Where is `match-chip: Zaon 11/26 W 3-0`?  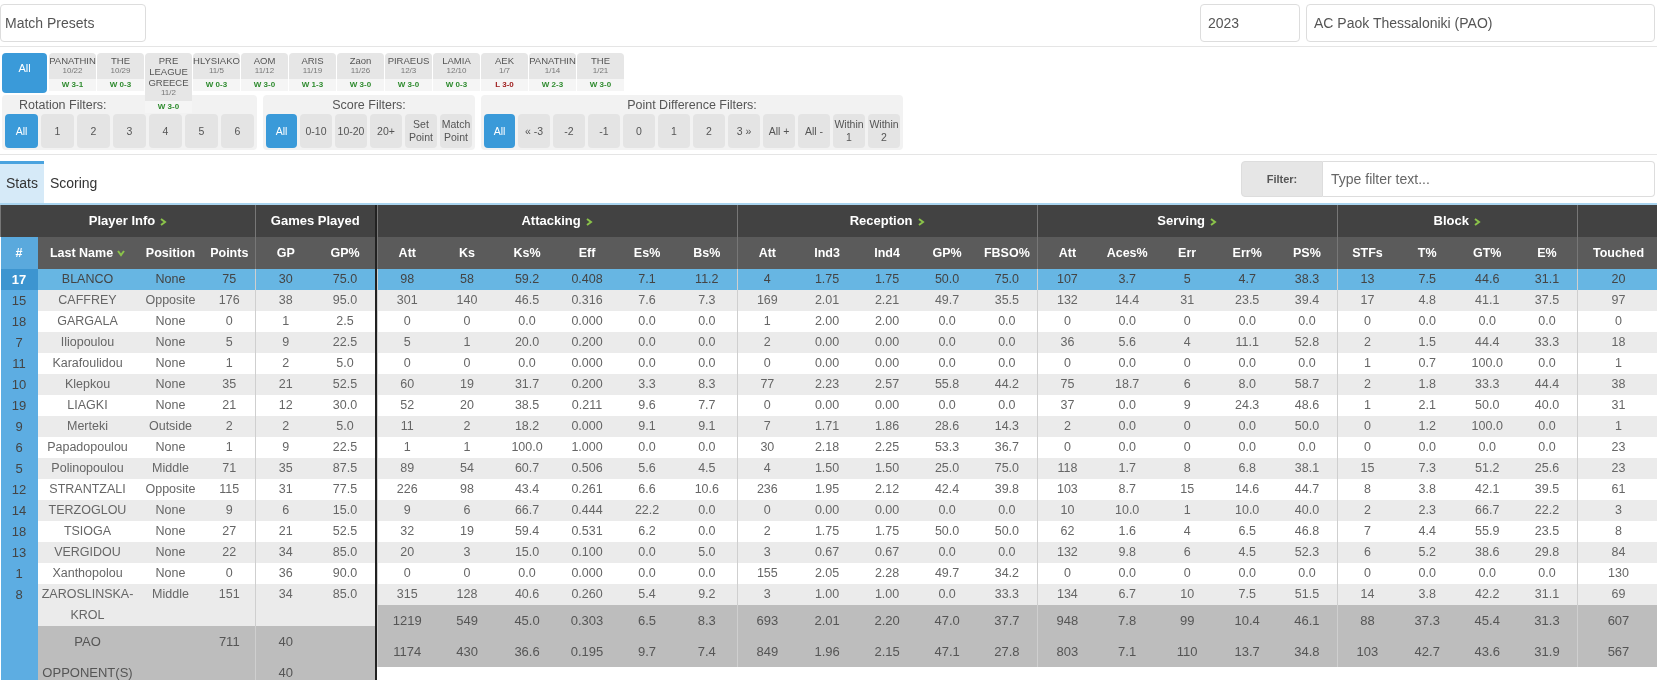 match-chip: Zaon 11/26 W 3-0 is located at coordinates (360, 72).